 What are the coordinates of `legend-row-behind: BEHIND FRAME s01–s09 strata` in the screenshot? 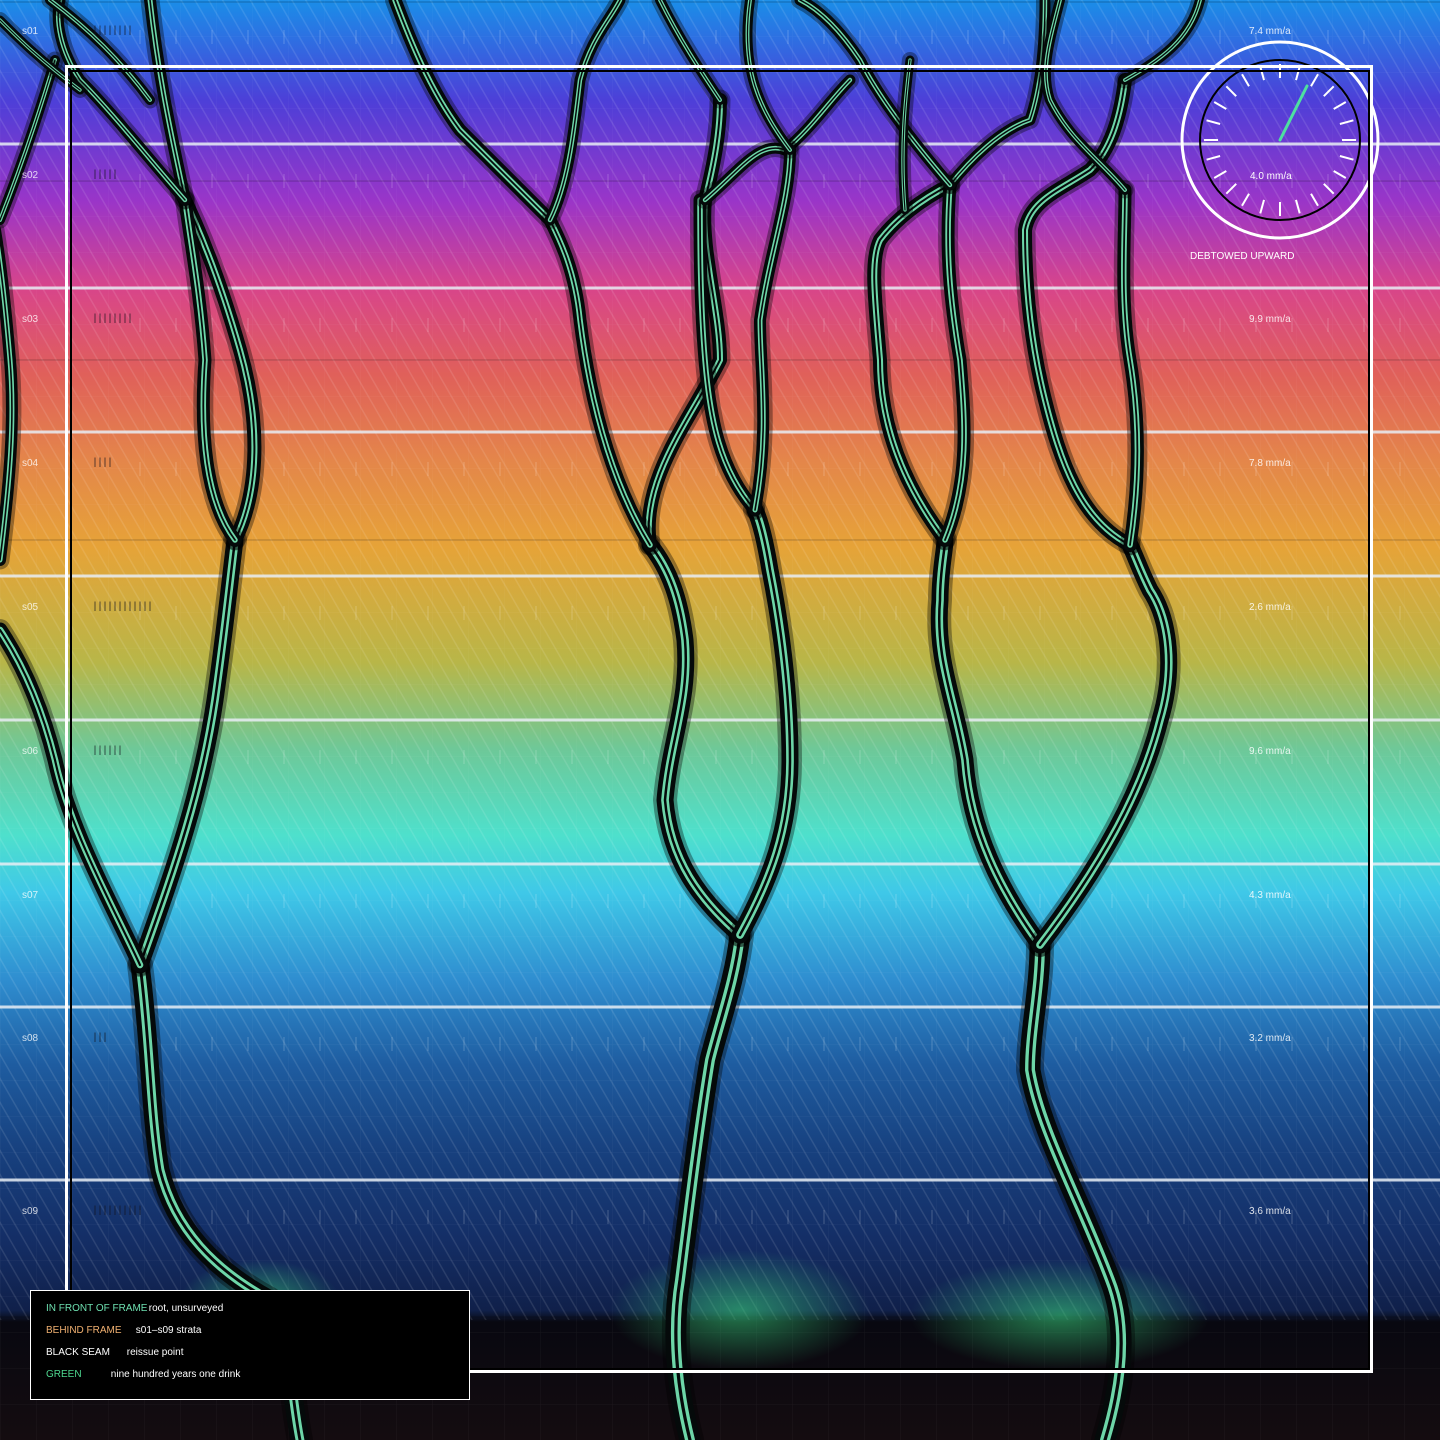 It's located at (123, 1330).